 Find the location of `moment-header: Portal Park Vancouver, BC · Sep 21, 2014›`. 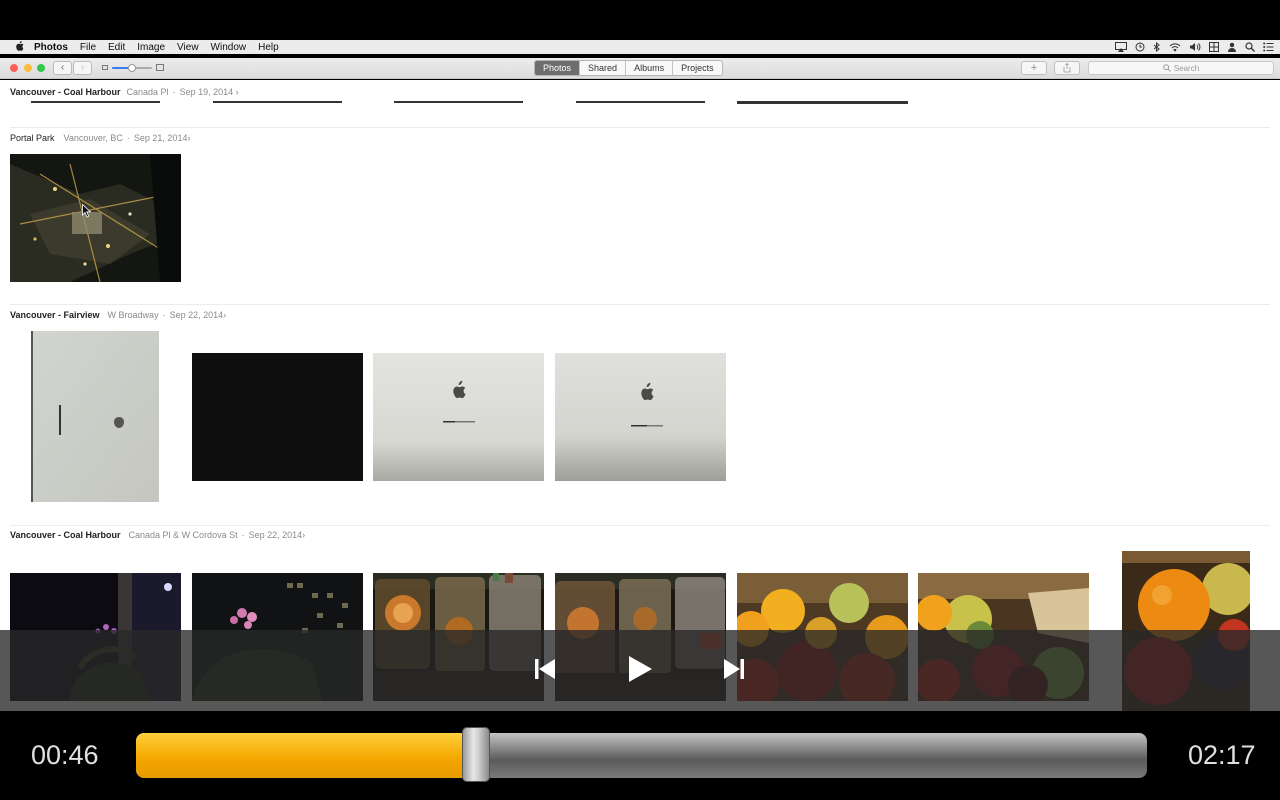

moment-header: Portal Park Vancouver, BC · Sep 21, 2014› is located at coordinates (100, 138).